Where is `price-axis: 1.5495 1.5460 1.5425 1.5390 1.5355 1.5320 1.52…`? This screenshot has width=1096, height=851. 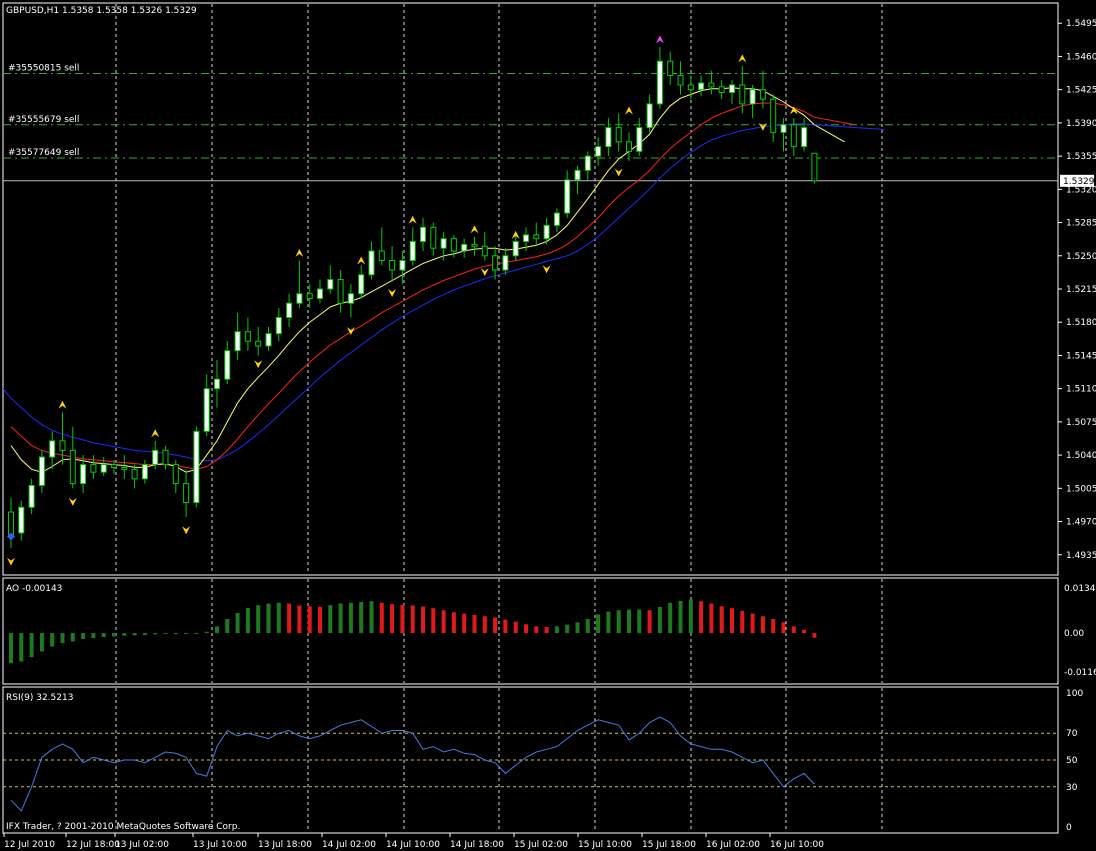
price-axis: 1.5495 1.5460 1.5425 1.5390 1.5355 1.5320 1.52… is located at coordinates (1077, 290).